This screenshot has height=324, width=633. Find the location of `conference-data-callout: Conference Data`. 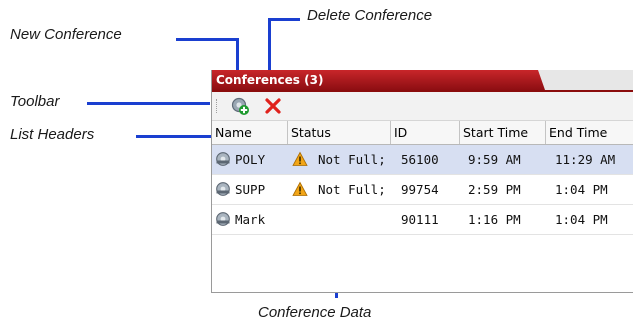

conference-data-callout: Conference Data is located at coordinates (315, 312).